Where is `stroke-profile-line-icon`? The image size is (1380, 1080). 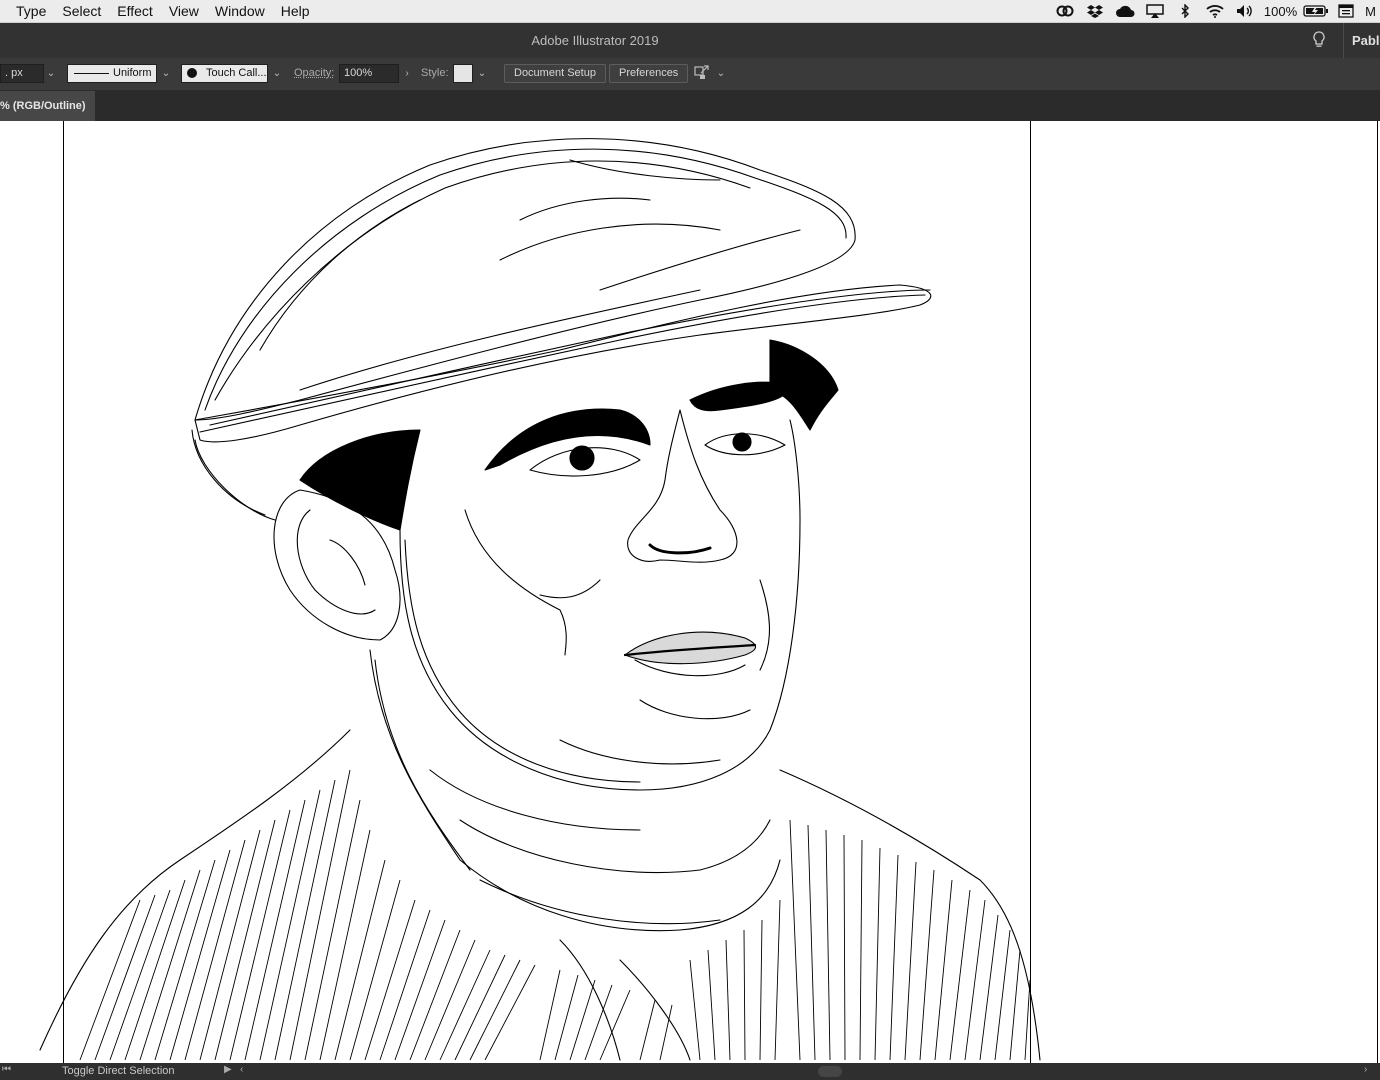
stroke-profile-line-icon is located at coordinates (91, 73).